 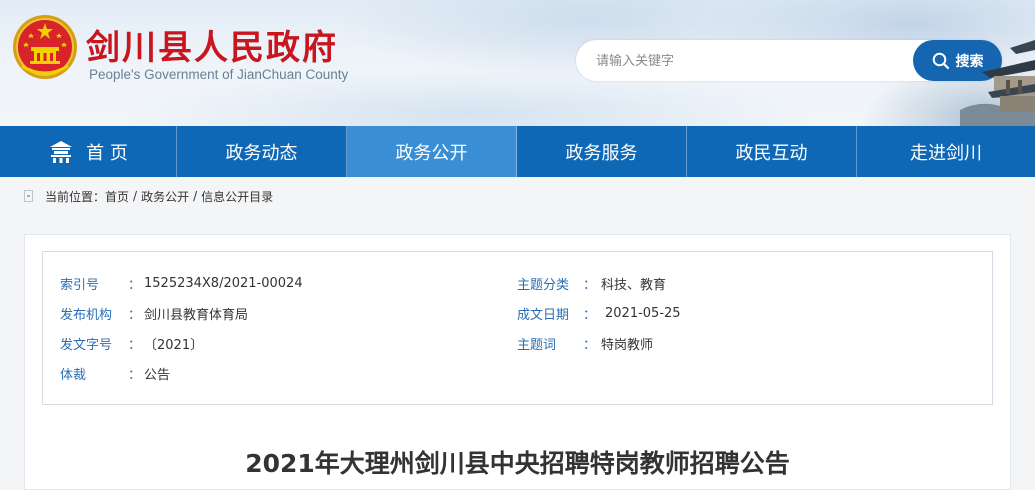 What do you see at coordinates (746, 61) in the screenshot?
I see `search-input` at bounding box center [746, 61].